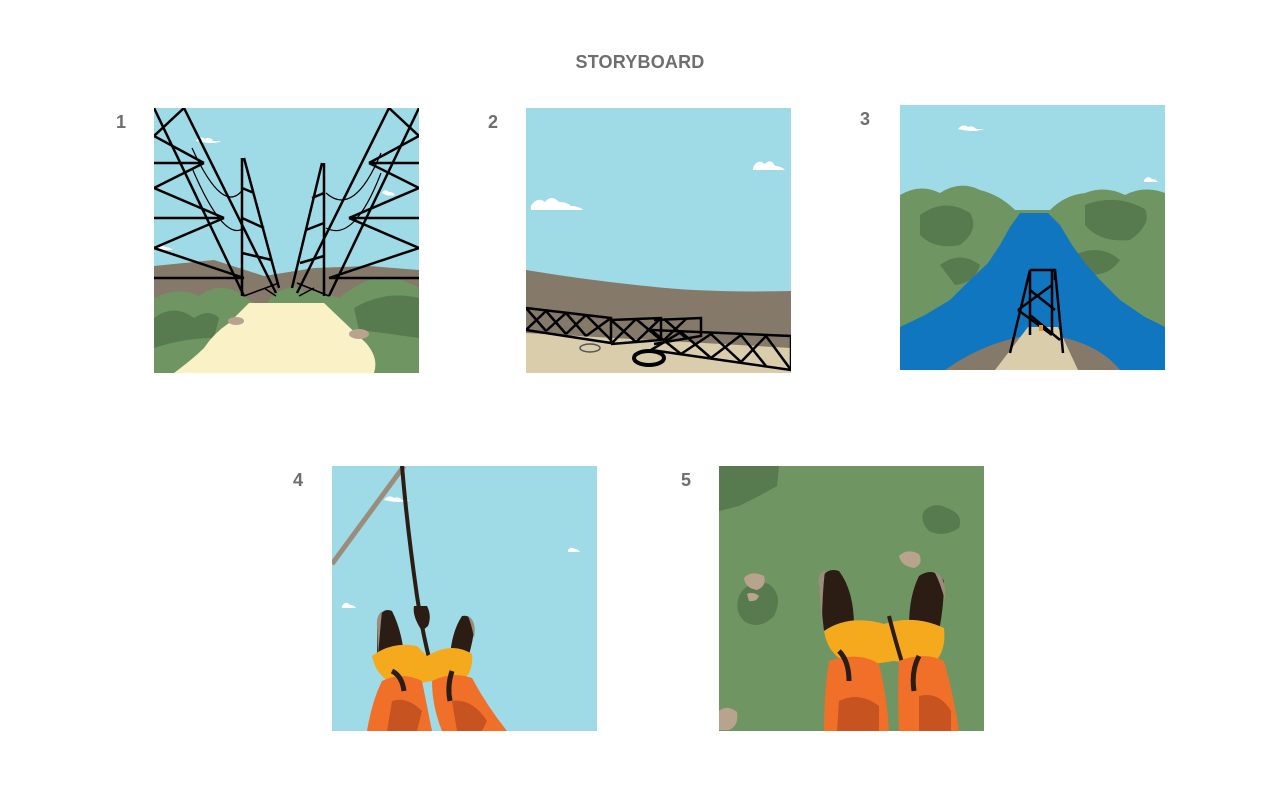 This screenshot has width=1280, height=800. I want to click on river-gorge-illustration, so click(1032, 237).